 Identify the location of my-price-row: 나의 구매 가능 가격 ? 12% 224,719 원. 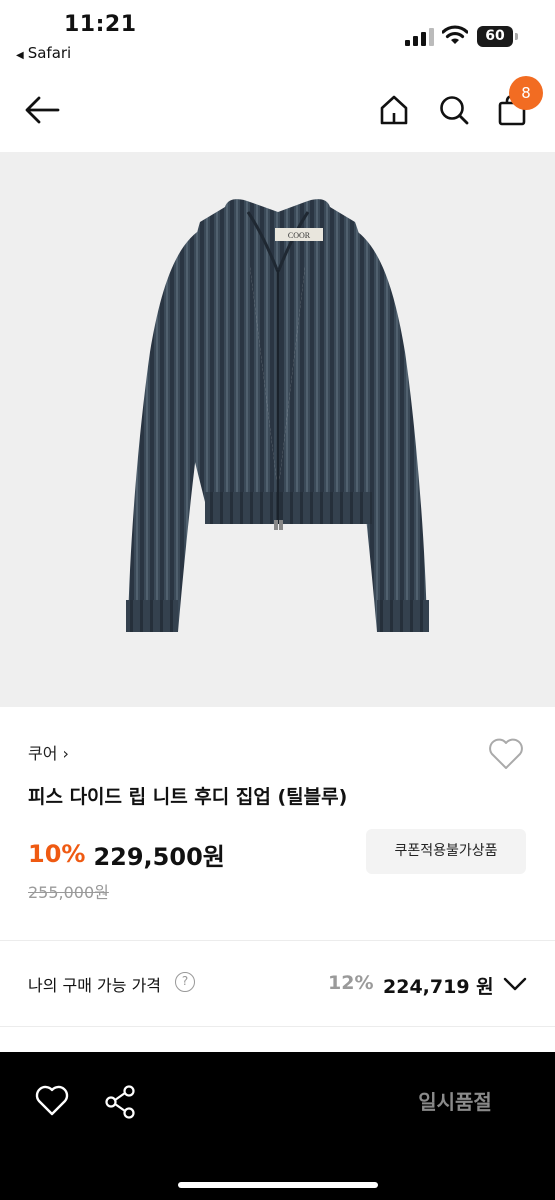
(277, 984).